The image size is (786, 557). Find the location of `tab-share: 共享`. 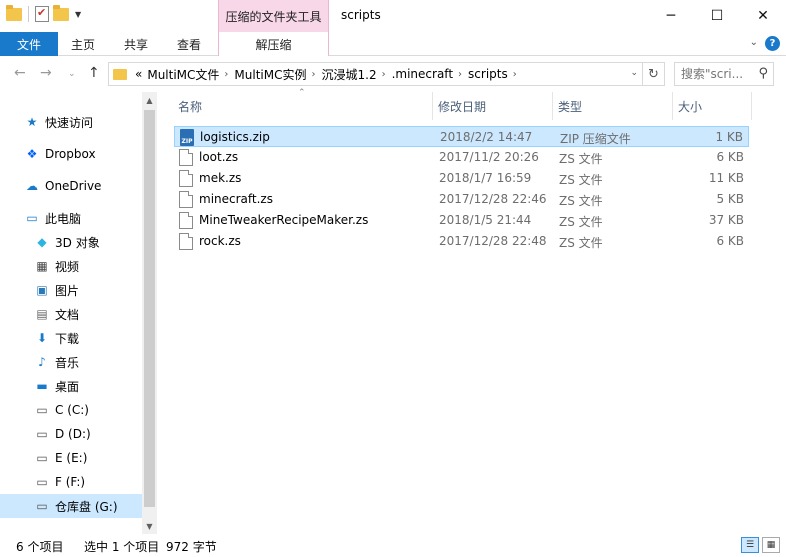

tab-share: 共享 is located at coordinates (136, 44).